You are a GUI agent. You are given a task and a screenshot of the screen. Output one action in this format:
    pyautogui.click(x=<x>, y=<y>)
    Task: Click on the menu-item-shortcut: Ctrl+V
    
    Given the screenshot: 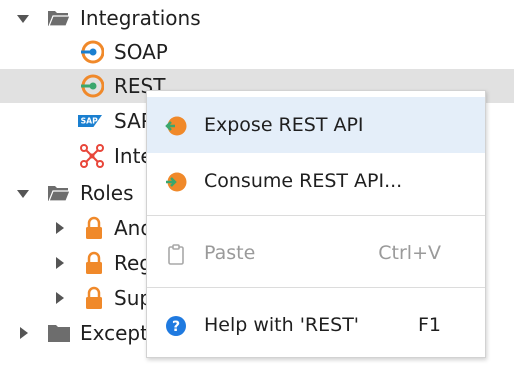 What is the action you would take?
    pyautogui.click(x=409, y=253)
    